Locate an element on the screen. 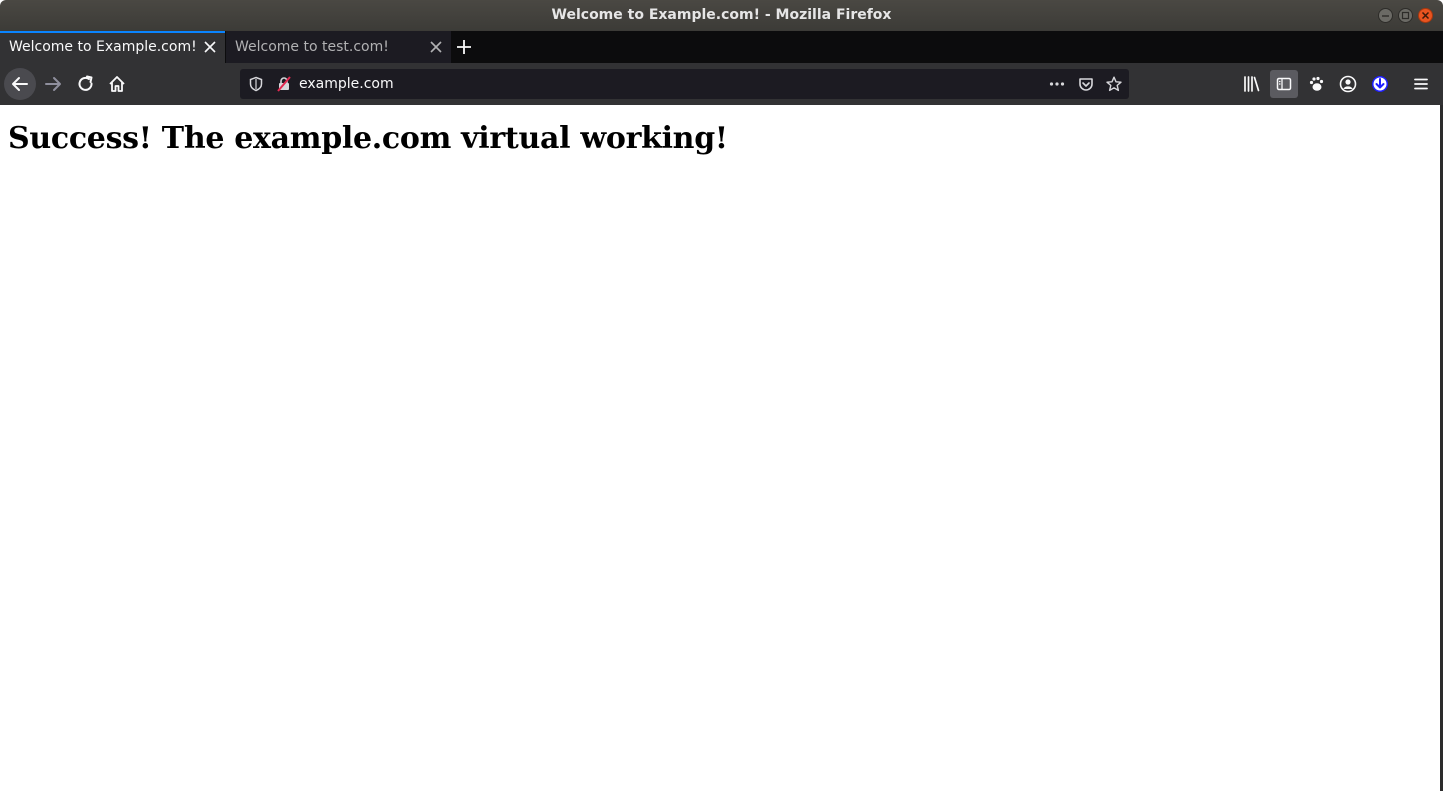  account-icon is located at coordinates (1348, 84).